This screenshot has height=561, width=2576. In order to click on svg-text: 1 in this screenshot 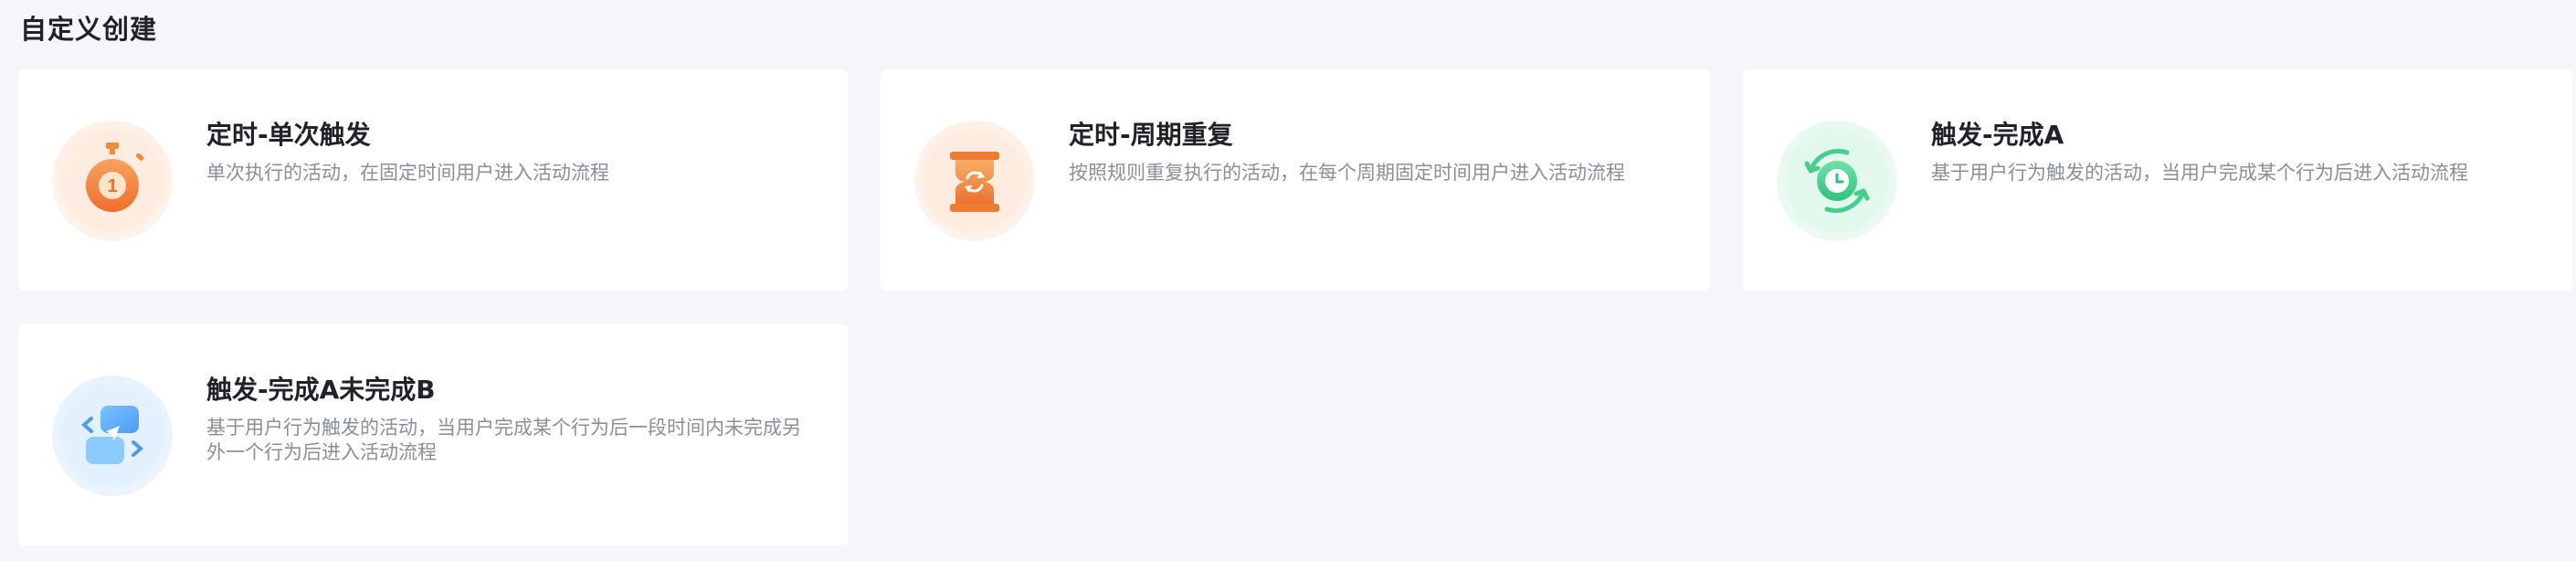, I will do `click(112, 186)`.